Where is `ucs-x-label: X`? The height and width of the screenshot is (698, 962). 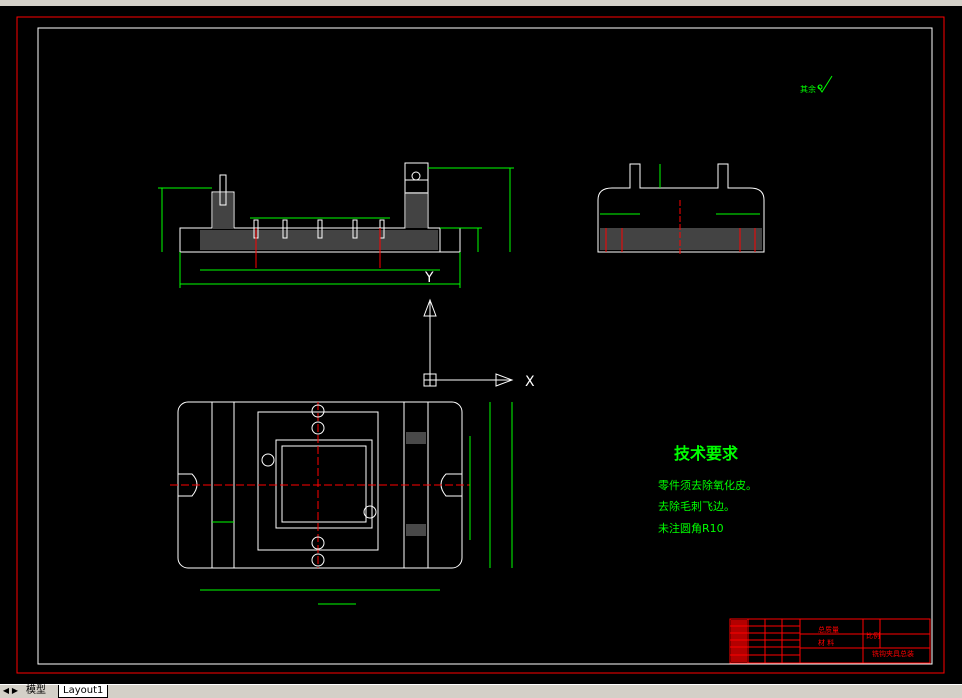 ucs-x-label: X is located at coordinates (530, 382).